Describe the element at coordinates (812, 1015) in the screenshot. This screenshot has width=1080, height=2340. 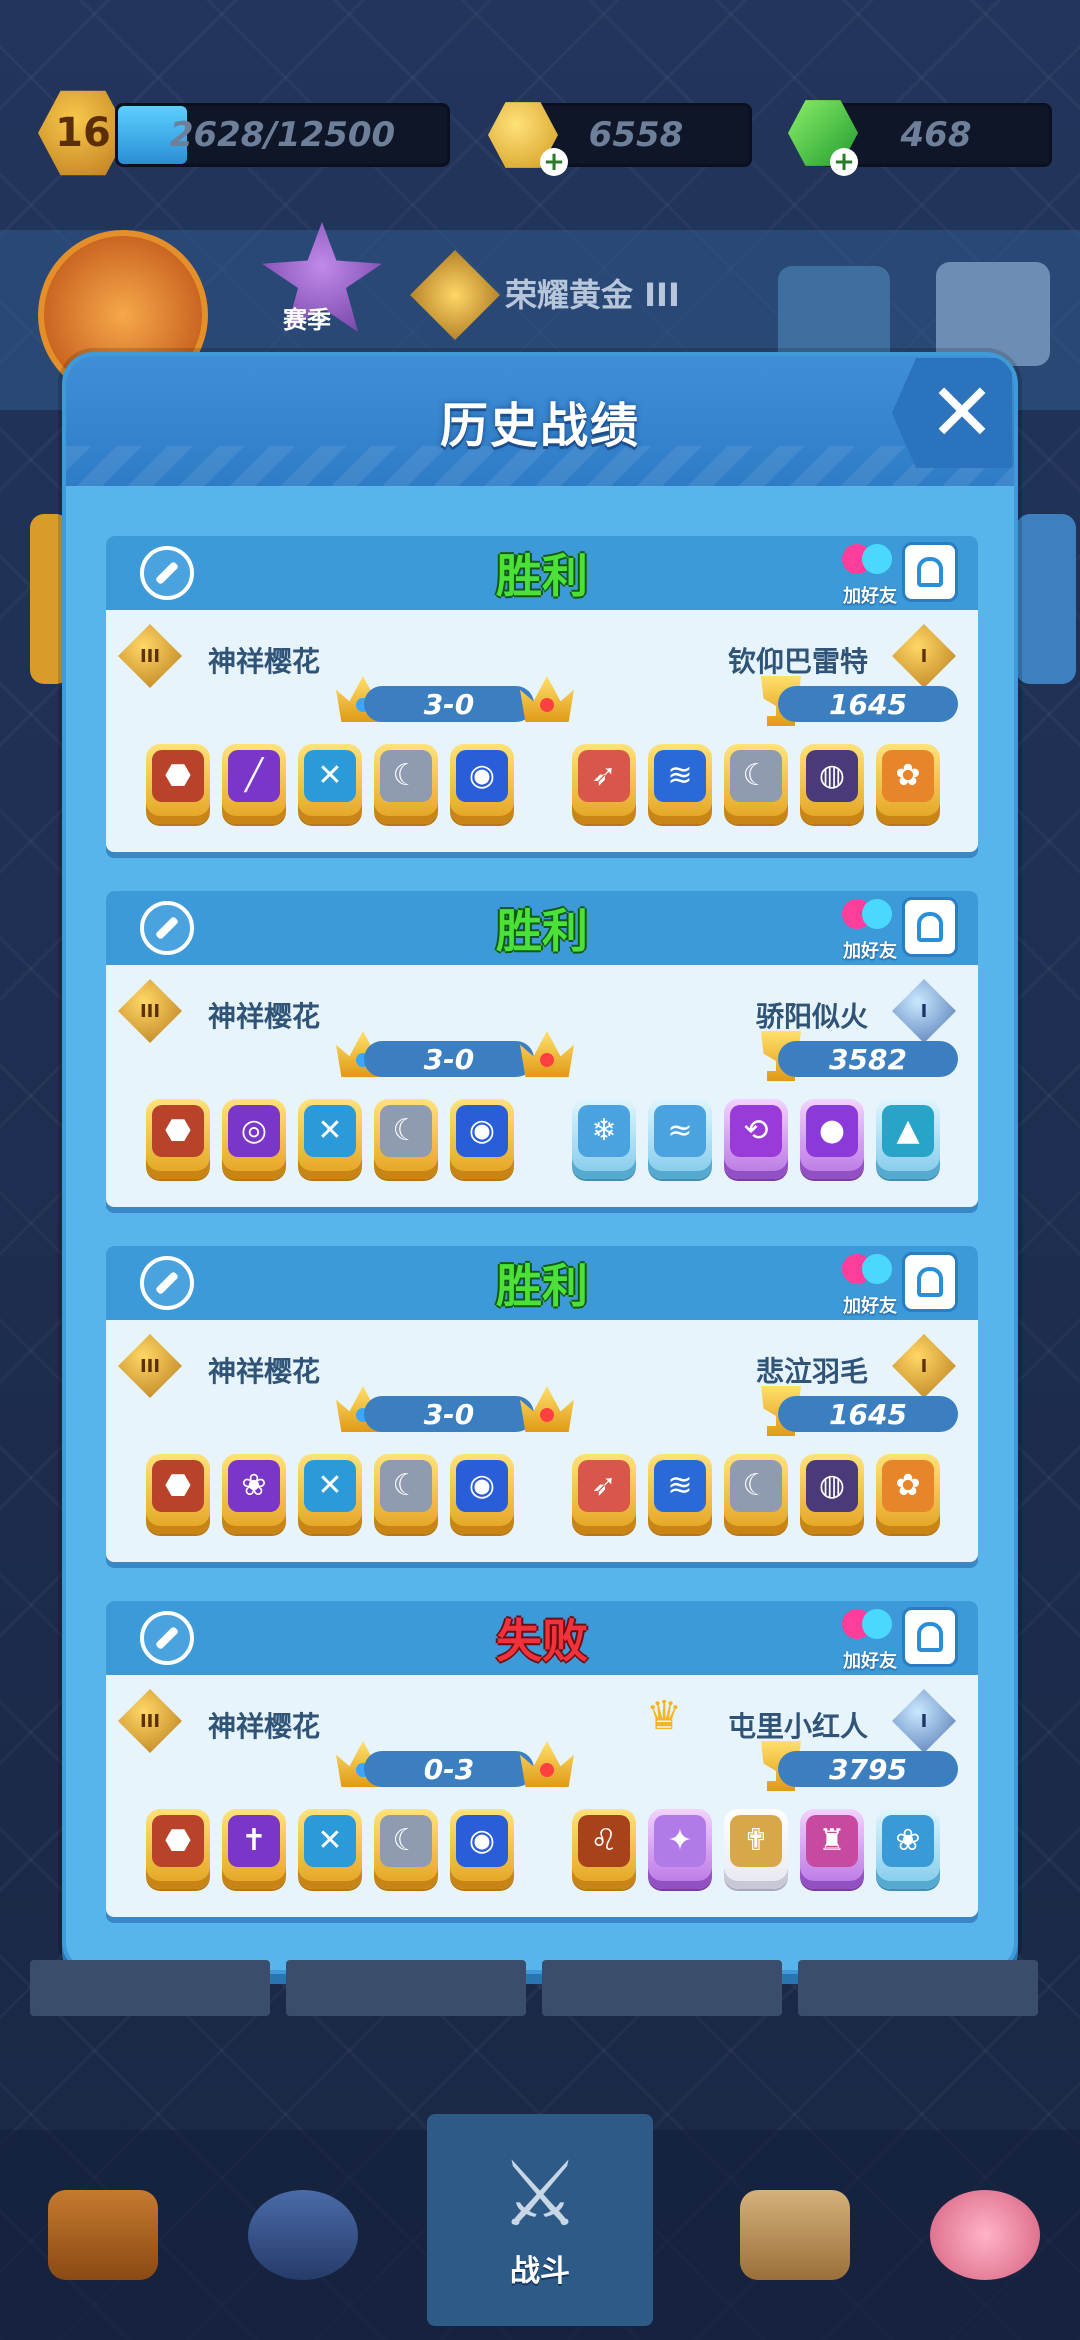
I see `opponent-name: 骄阳似火` at that location.